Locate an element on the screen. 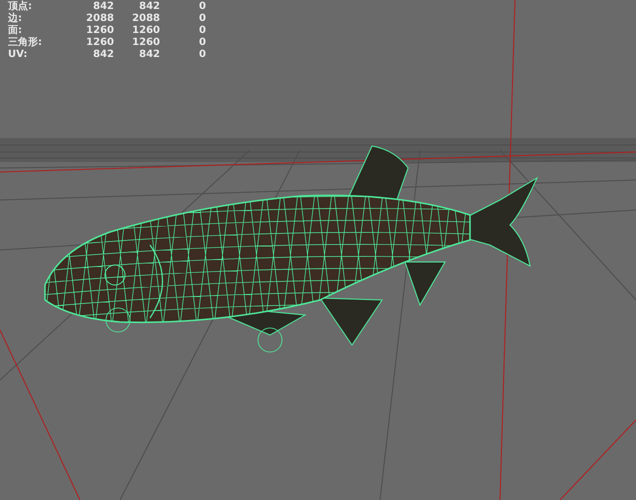 The height and width of the screenshot is (500, 636). stat-label: 顶点: is located at coordinates (20, 6).